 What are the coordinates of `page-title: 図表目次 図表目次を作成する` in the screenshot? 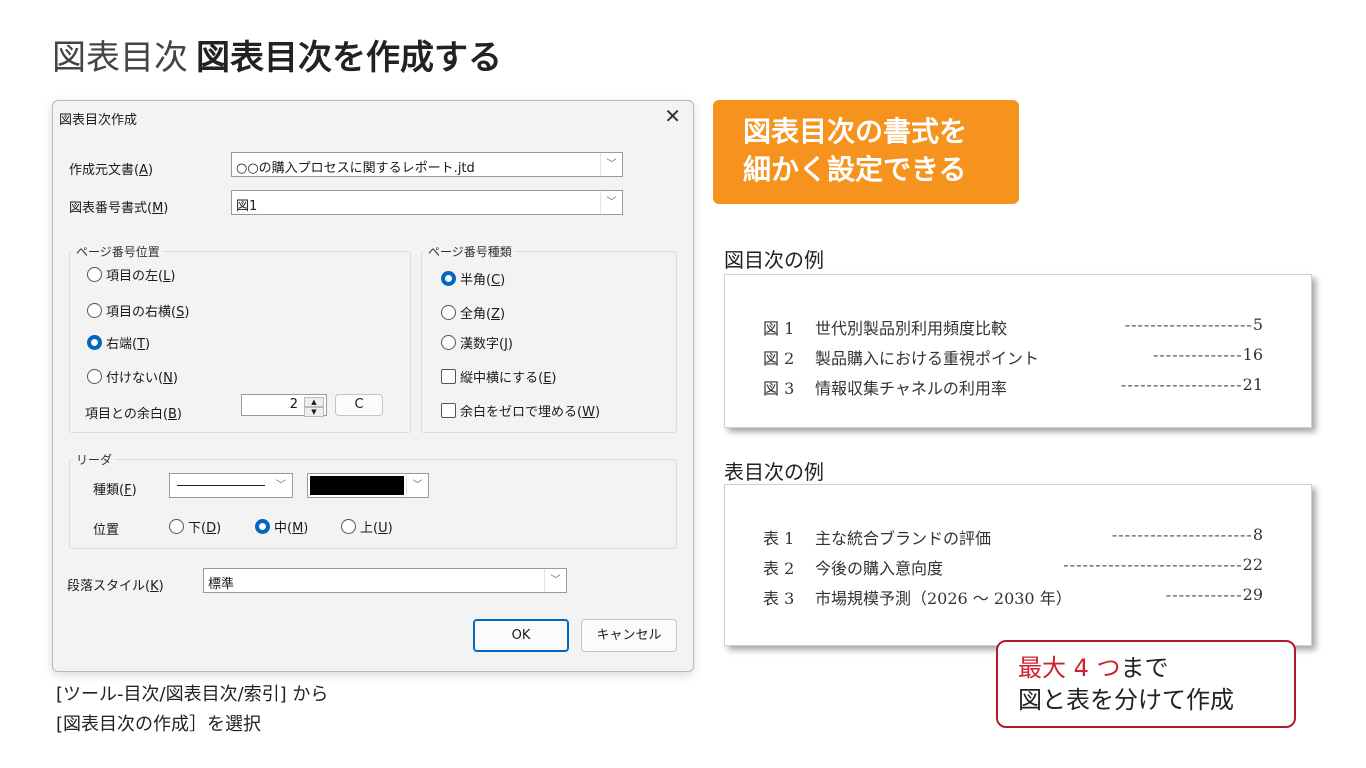 It's located at (277, 54).